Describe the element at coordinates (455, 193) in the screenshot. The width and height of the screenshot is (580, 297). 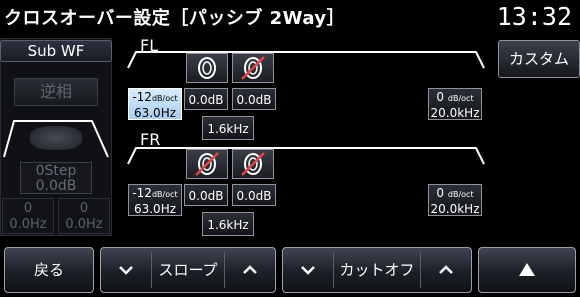
I see `fr-lpf-slope: 0 dB/oct` at that location.